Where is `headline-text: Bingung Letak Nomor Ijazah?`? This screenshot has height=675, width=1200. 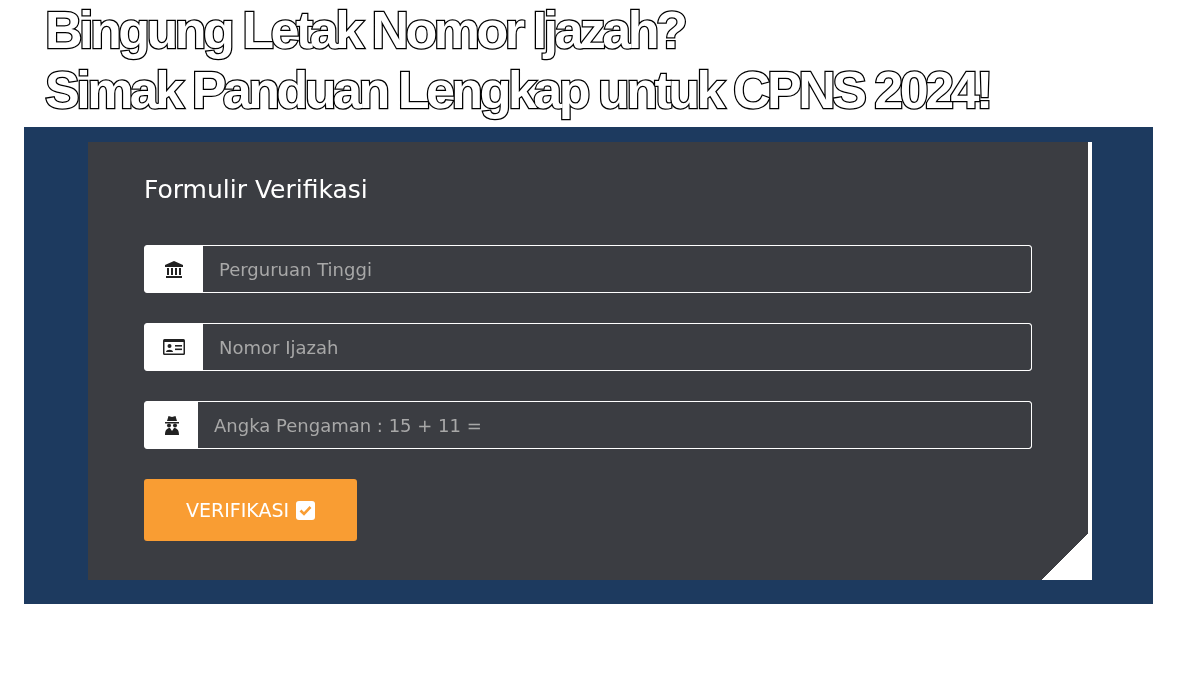
headline-text: Bingung Letak Nomor Ijazah? is located at coordinates (365, 30).